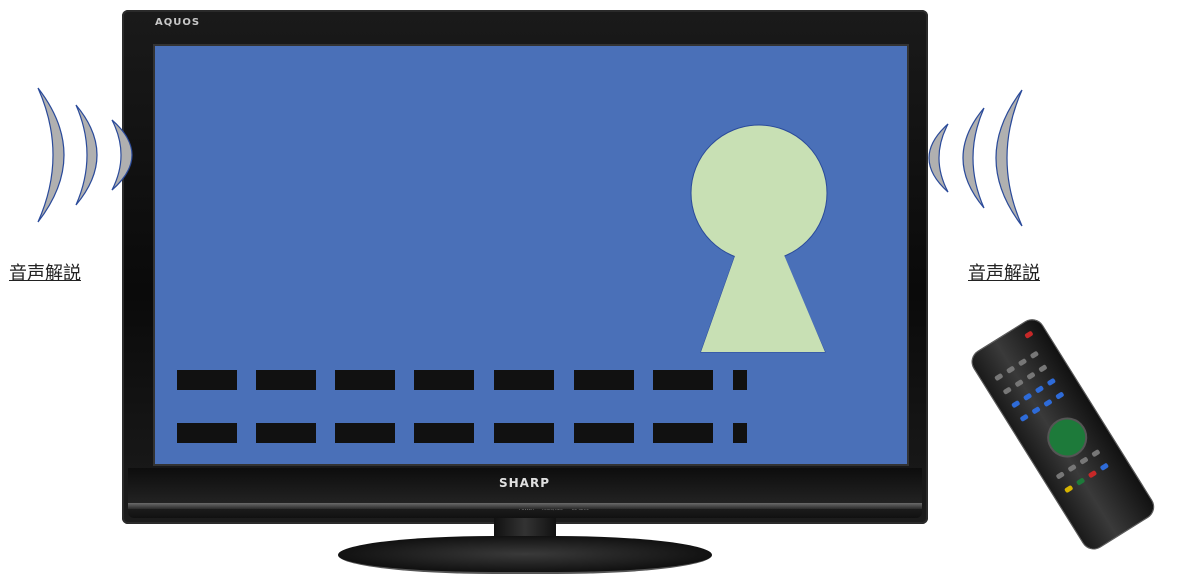 The image size is (1188, 576). I want to click on tv-stand-base, so click(525, 555).